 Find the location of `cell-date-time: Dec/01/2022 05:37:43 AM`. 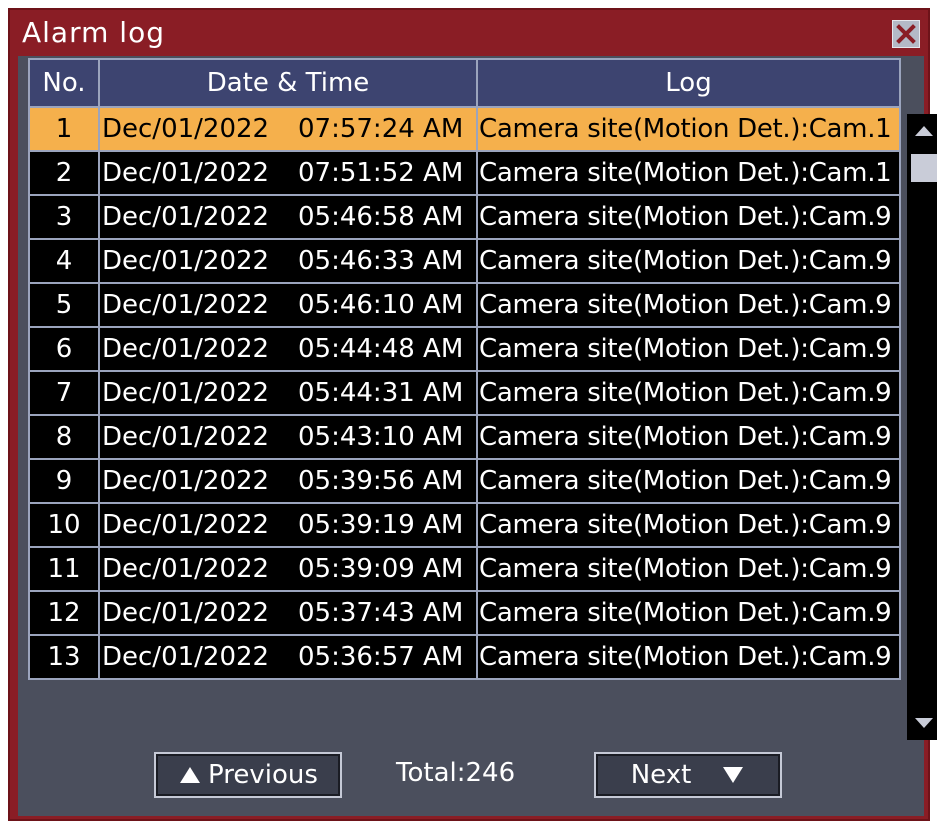

cell-date-time: Dec/01/2022 05:37:43 AM is located at coordinates (288, 613).